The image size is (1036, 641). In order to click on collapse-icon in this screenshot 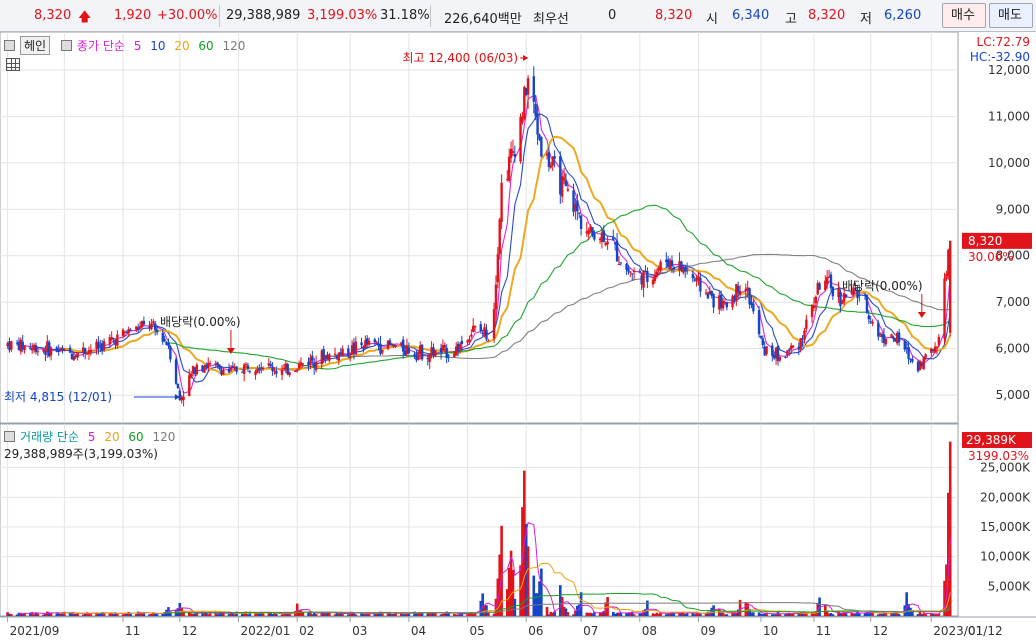, I will do `click(9, 45)`.